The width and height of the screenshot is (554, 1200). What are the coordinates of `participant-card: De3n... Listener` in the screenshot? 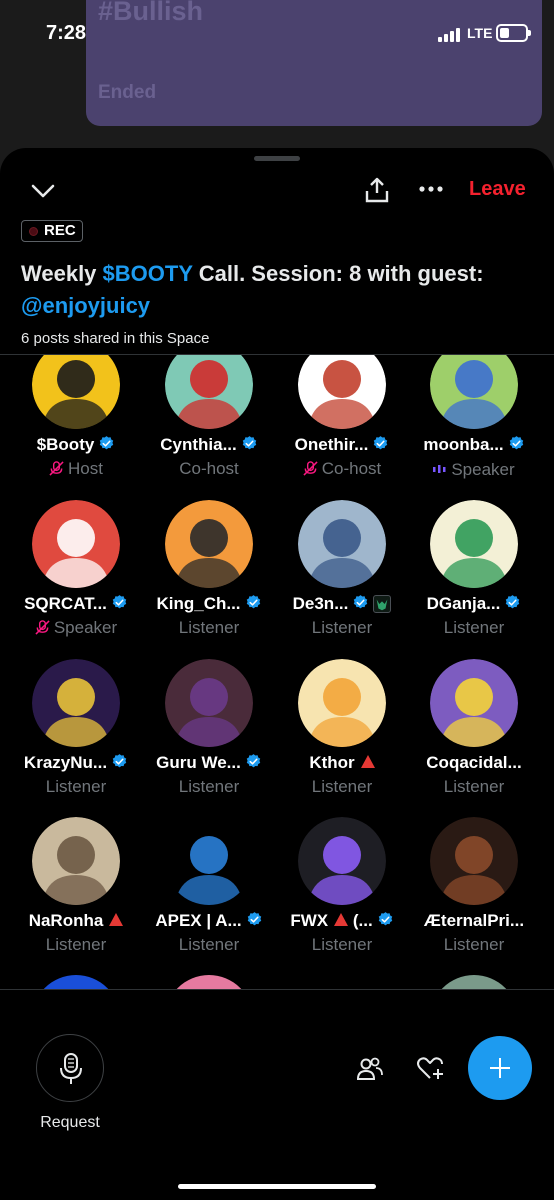 It's located at (342, 575).